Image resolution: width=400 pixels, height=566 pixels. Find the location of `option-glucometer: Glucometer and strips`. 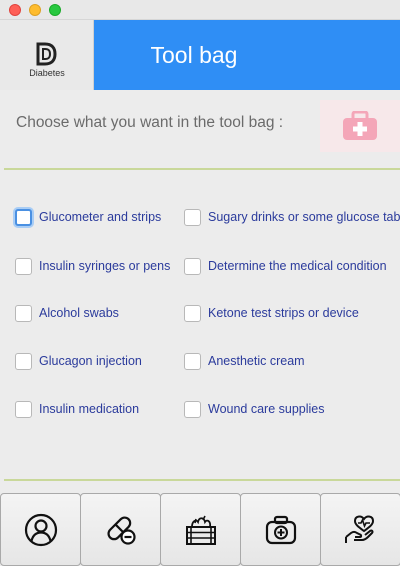

option-glucometer: Glucometer and strips is located at coordinates (88, 217).